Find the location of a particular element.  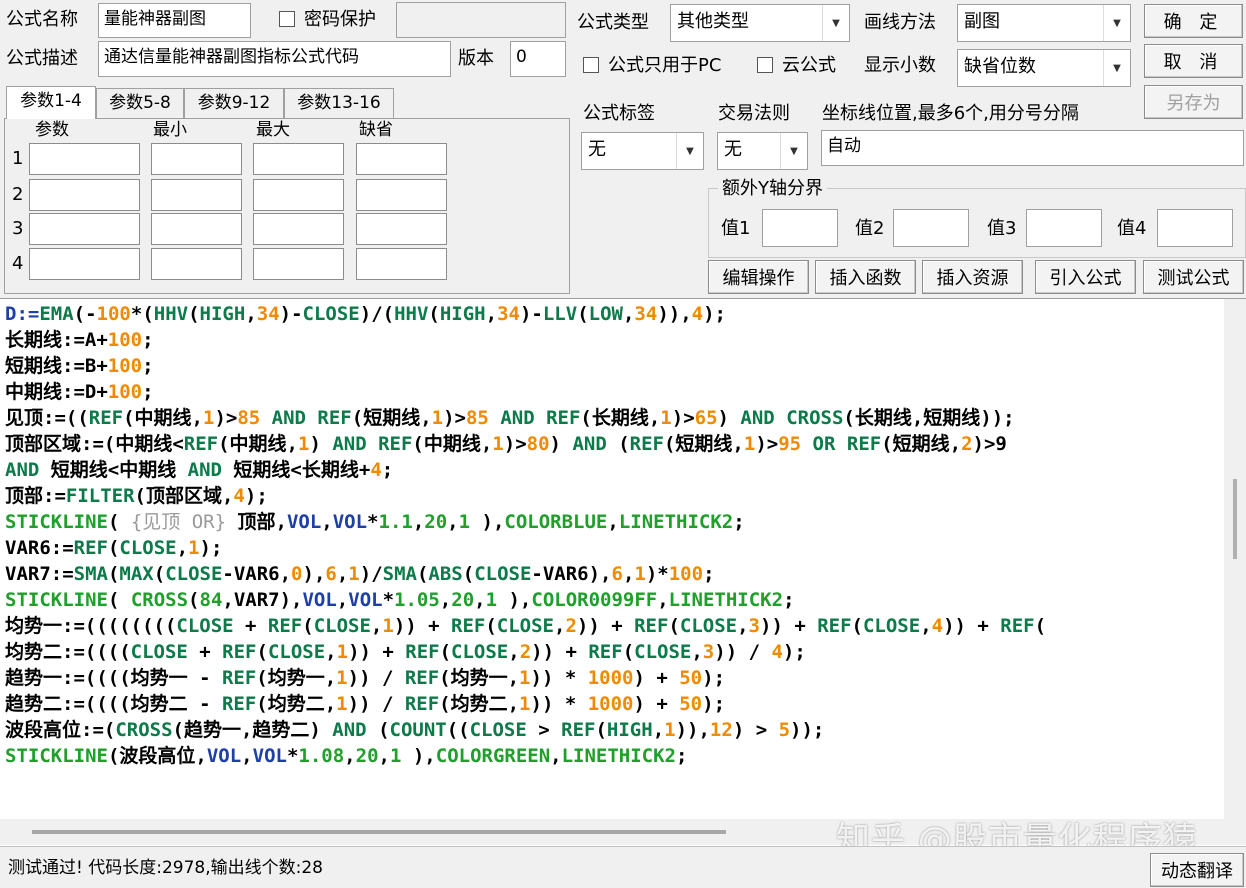

coord-line-input: 自动 is located at coordinates (1032, 148).